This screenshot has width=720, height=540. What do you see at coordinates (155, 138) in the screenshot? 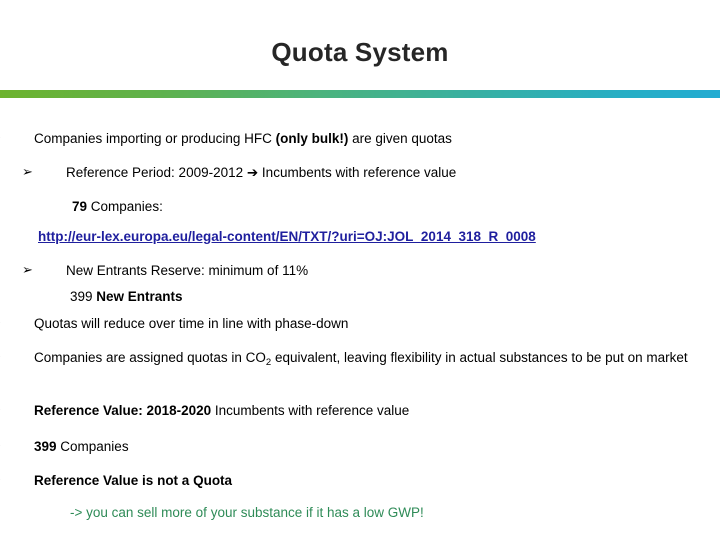
I see `bullet-1-text-a: Companies importing or producing HFC` at bounding box center [155, 138].